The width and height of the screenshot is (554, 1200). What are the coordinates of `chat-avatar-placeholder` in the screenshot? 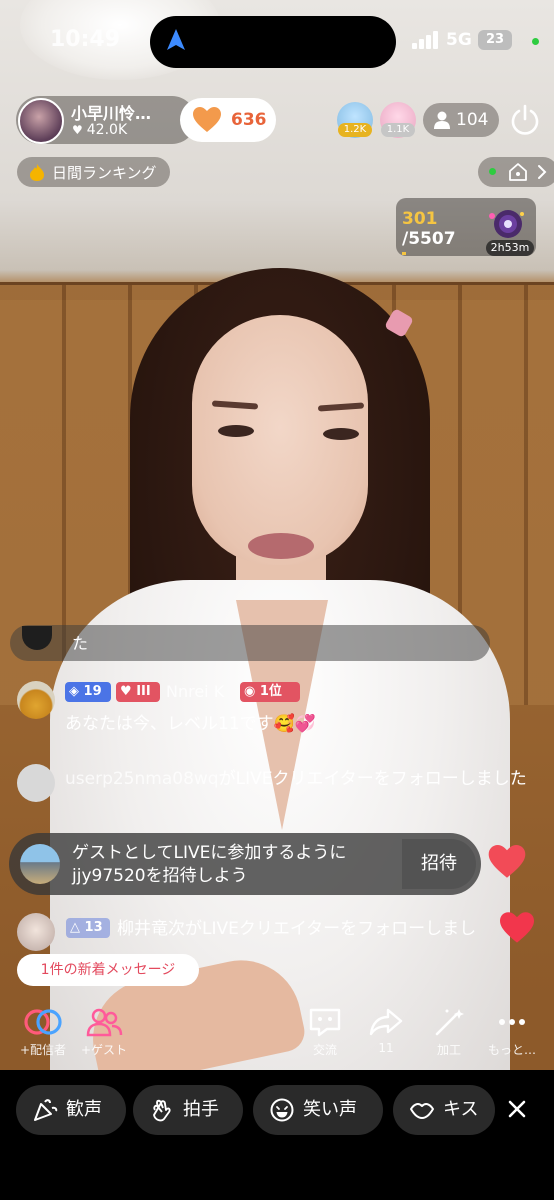 It's located at (36, 783).